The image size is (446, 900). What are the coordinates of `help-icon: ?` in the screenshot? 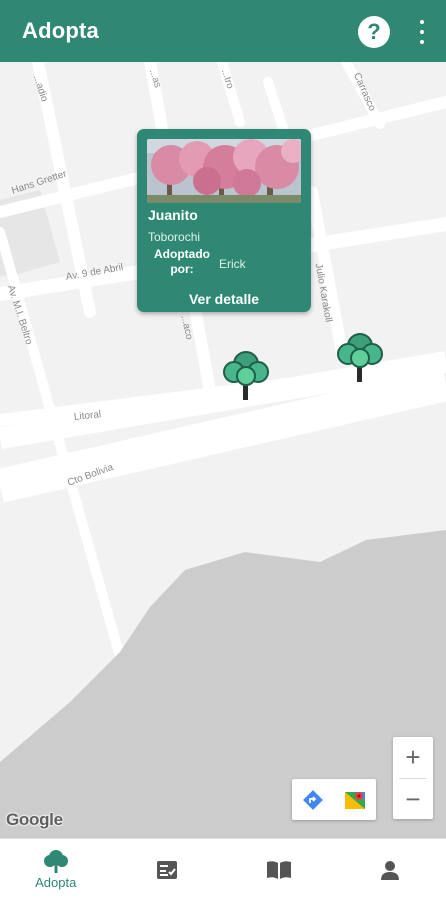 It's located at (374, 31).